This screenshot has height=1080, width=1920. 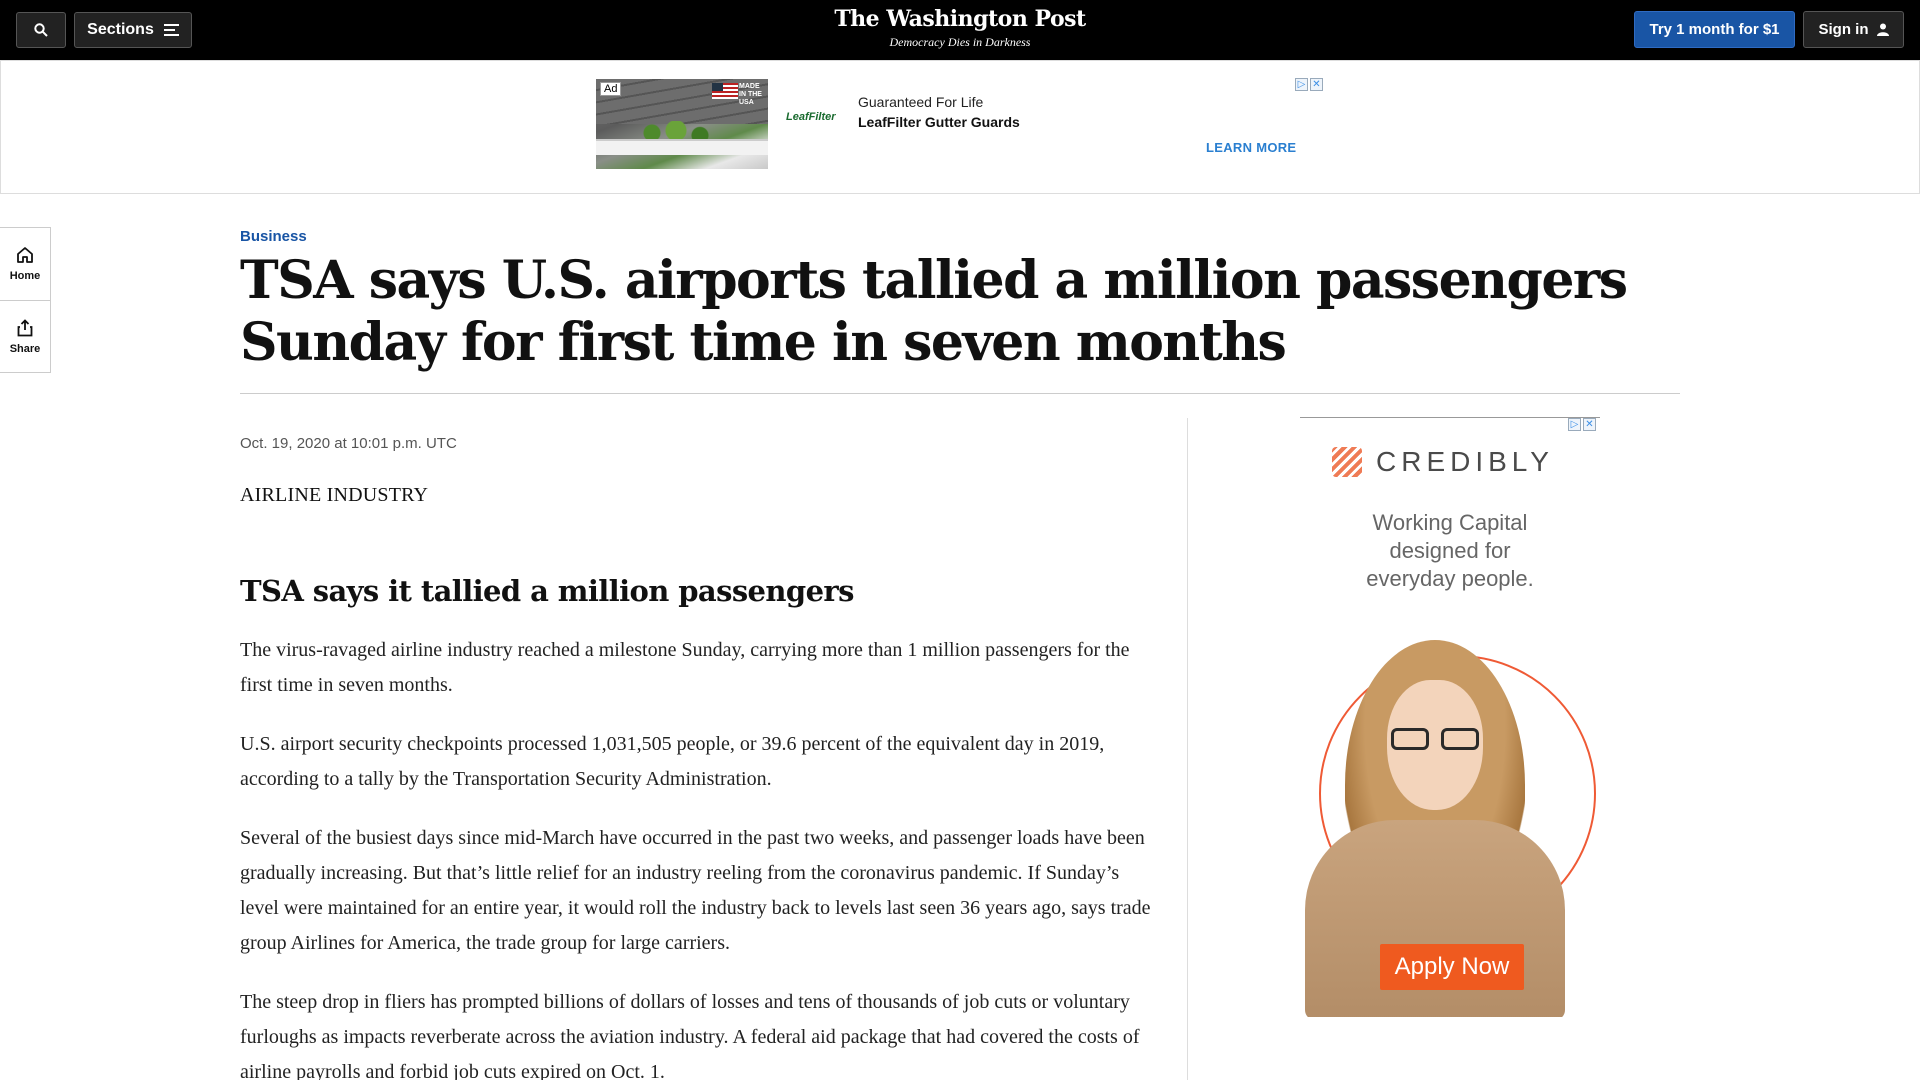 I want to click on sign-in-button: Sign in, so click(x=1853, y=29).